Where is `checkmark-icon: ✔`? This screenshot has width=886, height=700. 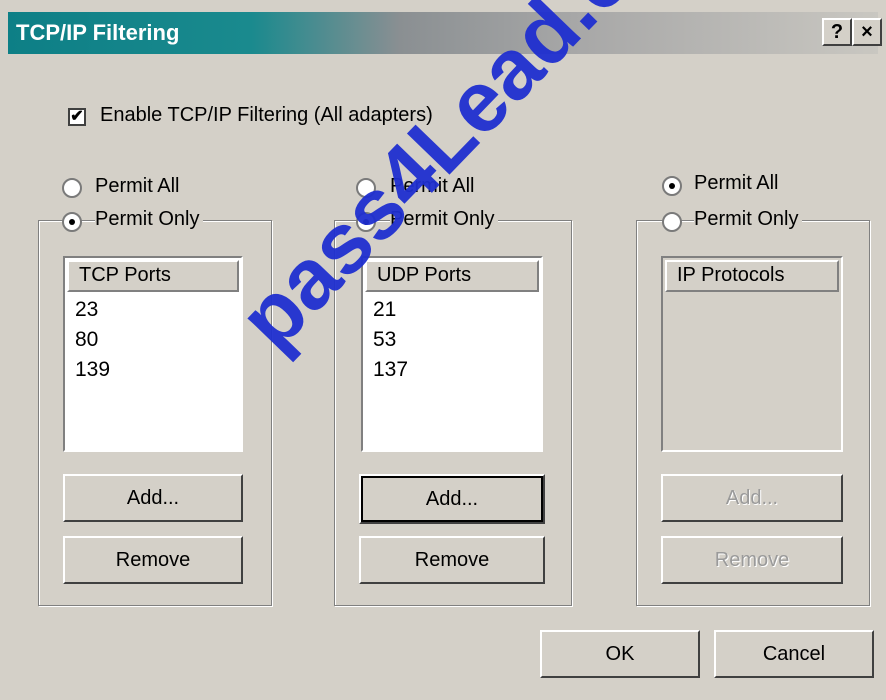 checkmark-icon: ✔ is located at coordinates (77, 116).